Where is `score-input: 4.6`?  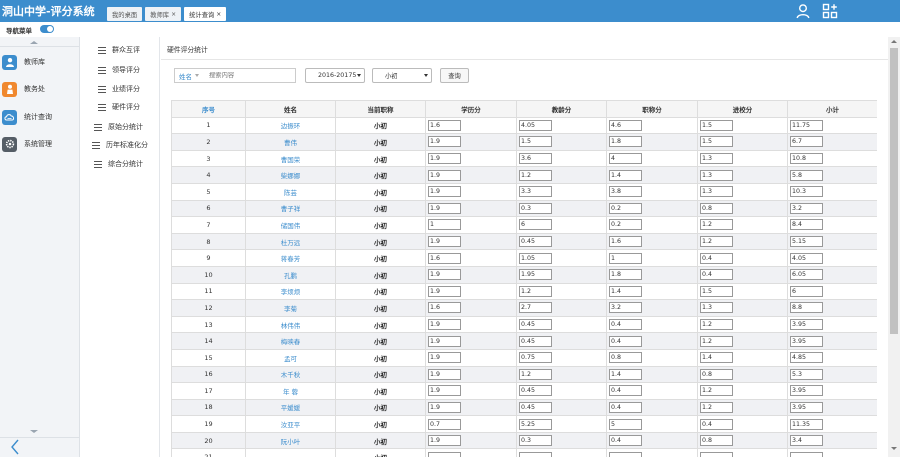 score-input: 4.6 is located at coordinates (625, 125).